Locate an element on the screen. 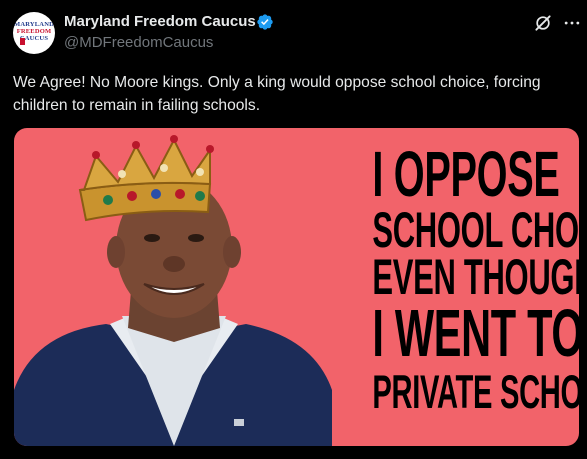 The height and width of the screenshot is (459, 587). avatar: MARYLAND FREEDOM CAUCUS is located at coordinates (34, 33).